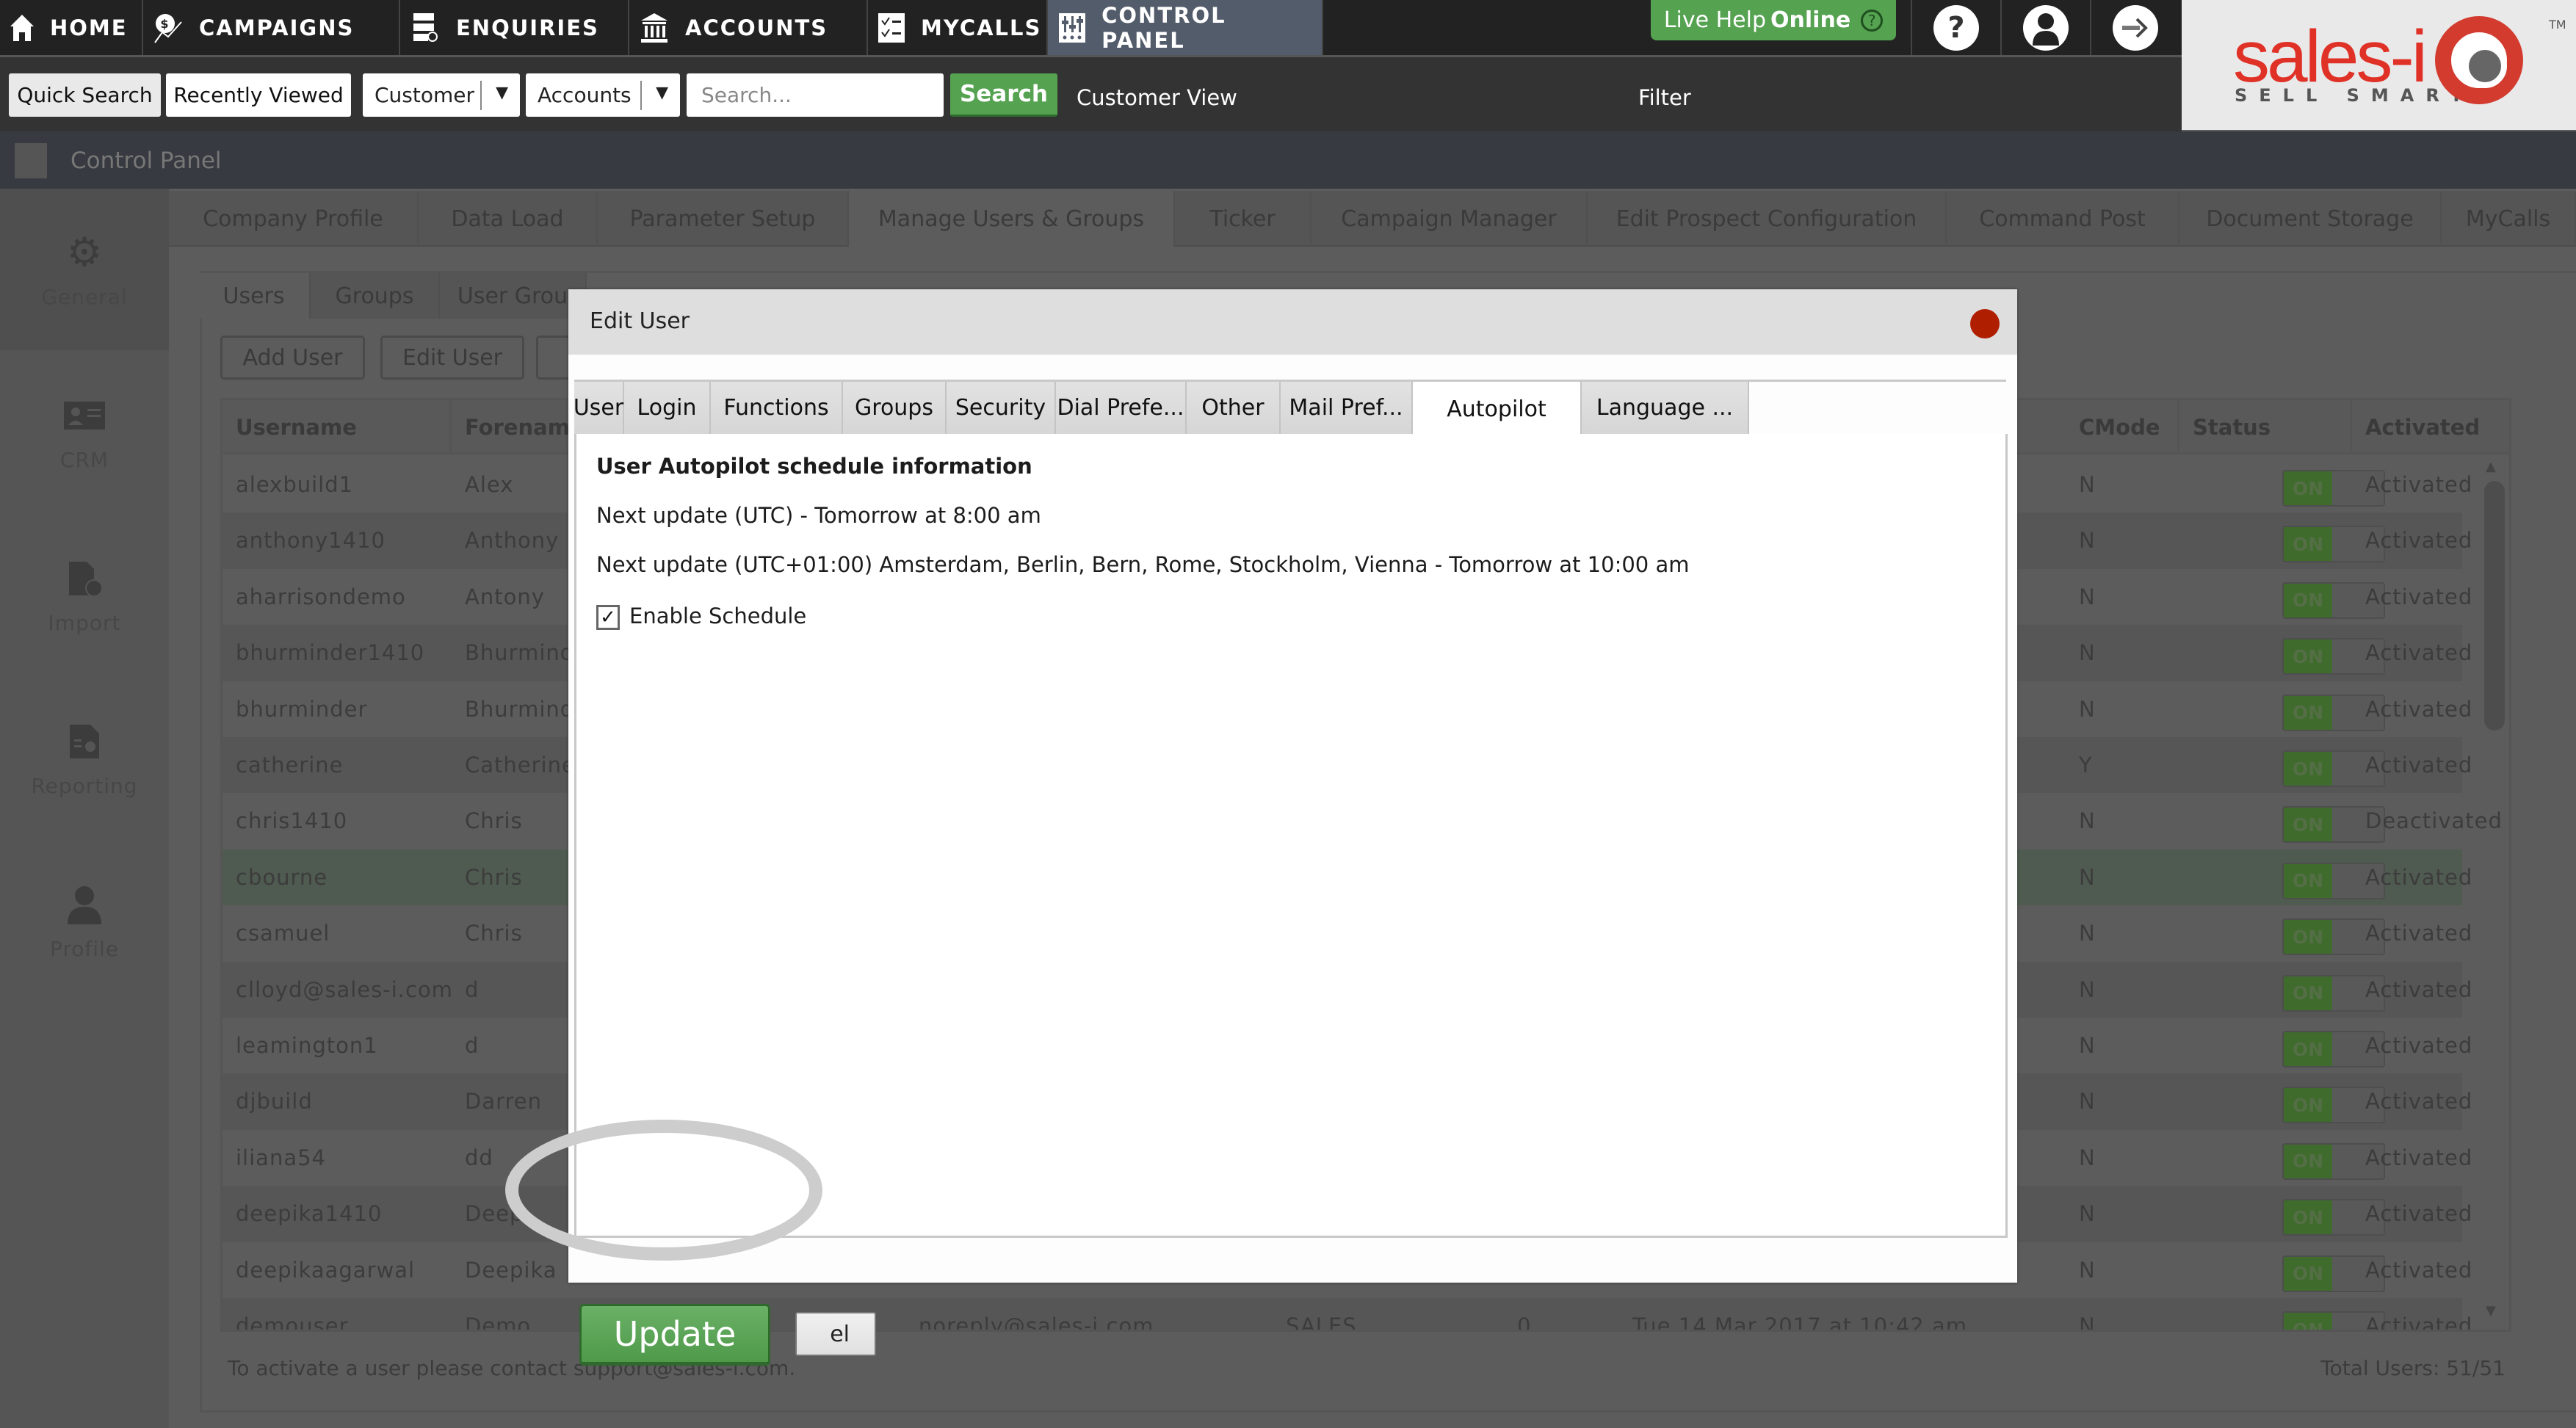 This screenshot has width=2576, height=1428. Describe the element at coordinates (337, 427) in the screenshot. I see `col-username: Username` at that location.